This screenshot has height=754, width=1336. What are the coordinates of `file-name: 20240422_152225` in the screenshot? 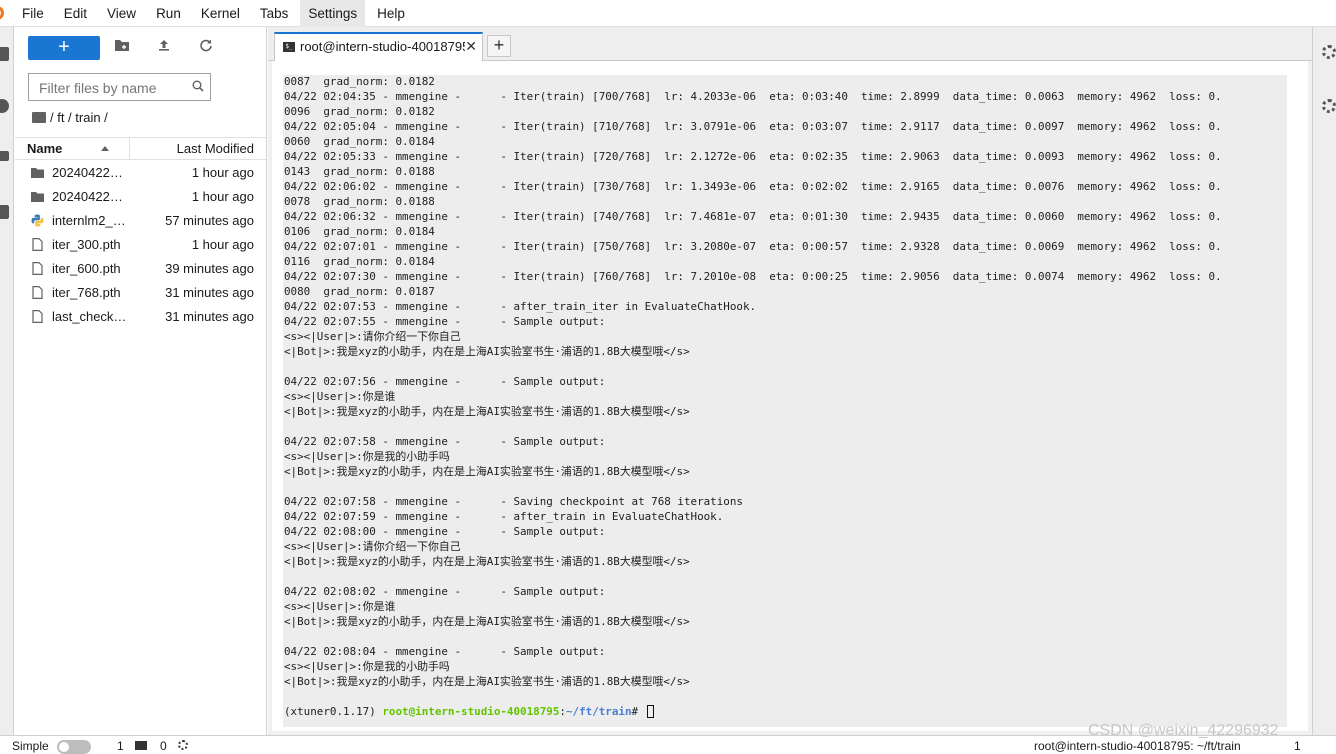 It's located at (90, 172).